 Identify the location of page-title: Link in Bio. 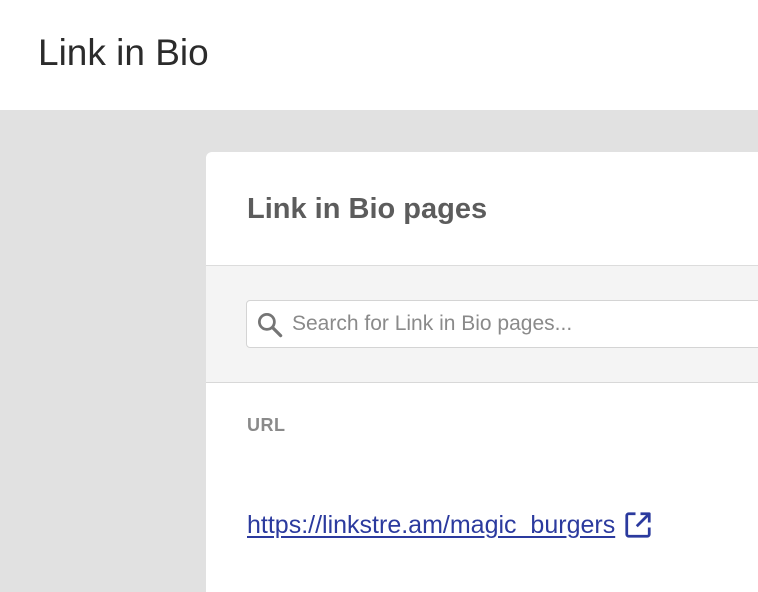
(123, 52).